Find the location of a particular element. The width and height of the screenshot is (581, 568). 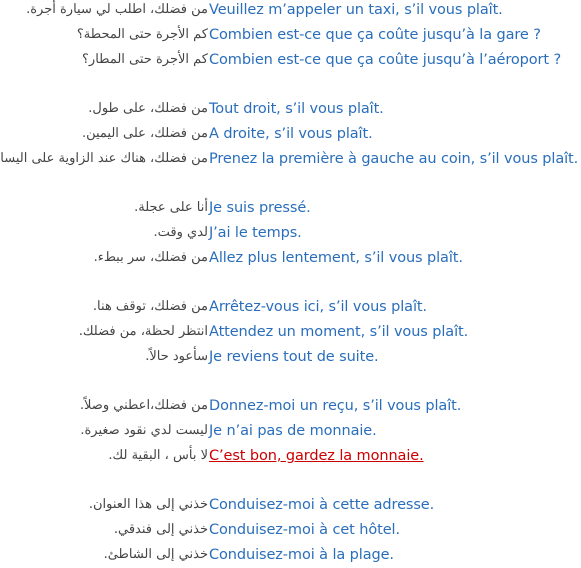

arabic-phrase: من فضلك، هناك عند الزاوية على اليسار. is located at coordinates (104, 158).